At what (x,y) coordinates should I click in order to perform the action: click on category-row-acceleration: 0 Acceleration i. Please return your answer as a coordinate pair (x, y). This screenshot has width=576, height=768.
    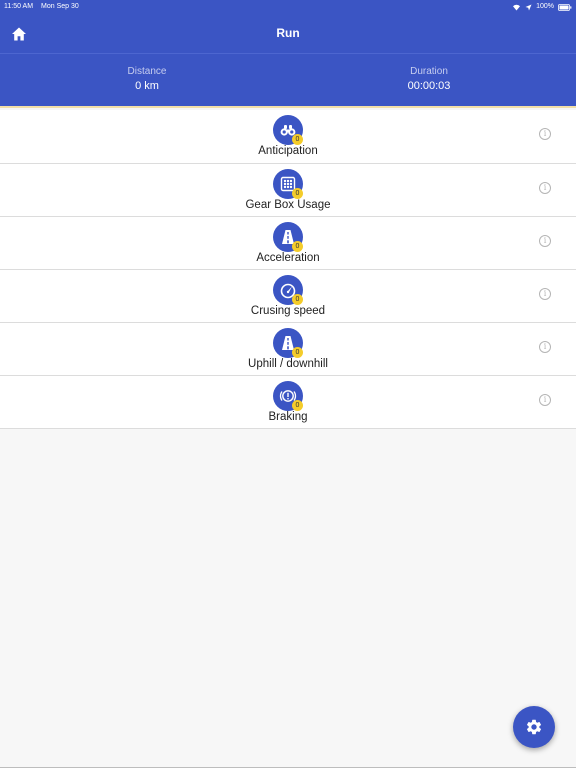
    Looking at the image, I should click on (288, 243).